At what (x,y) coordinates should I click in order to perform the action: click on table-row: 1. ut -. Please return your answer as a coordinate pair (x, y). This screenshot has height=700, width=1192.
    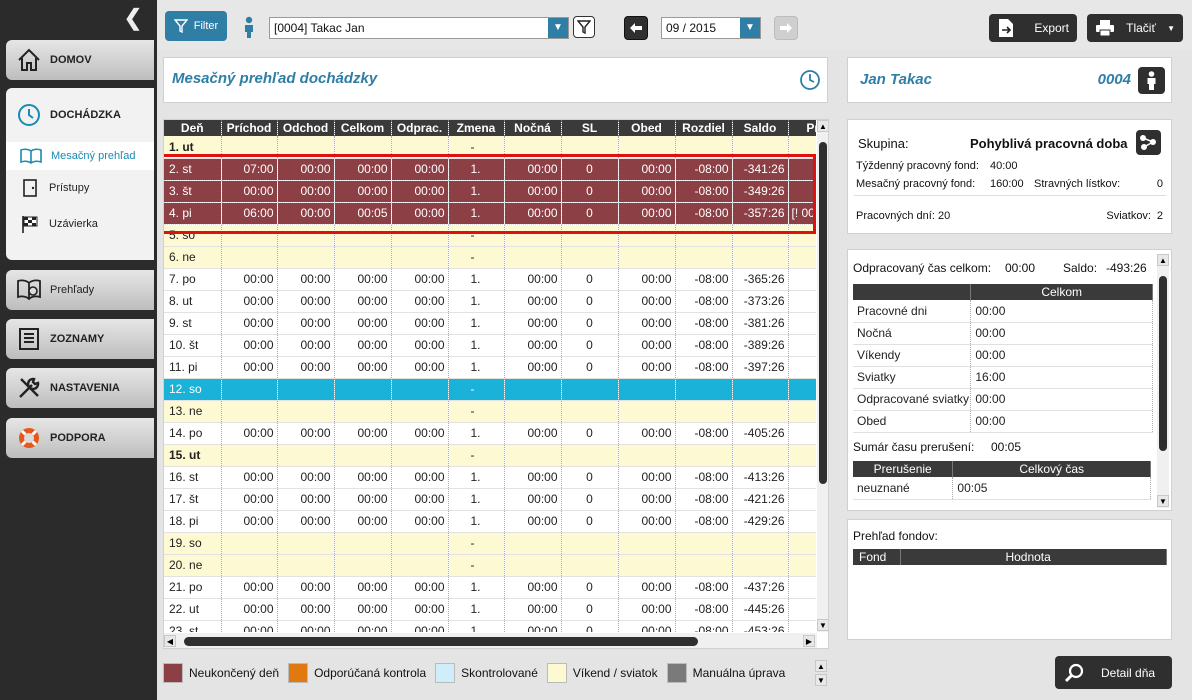
    Looking at the image, I should click on (490, 147).